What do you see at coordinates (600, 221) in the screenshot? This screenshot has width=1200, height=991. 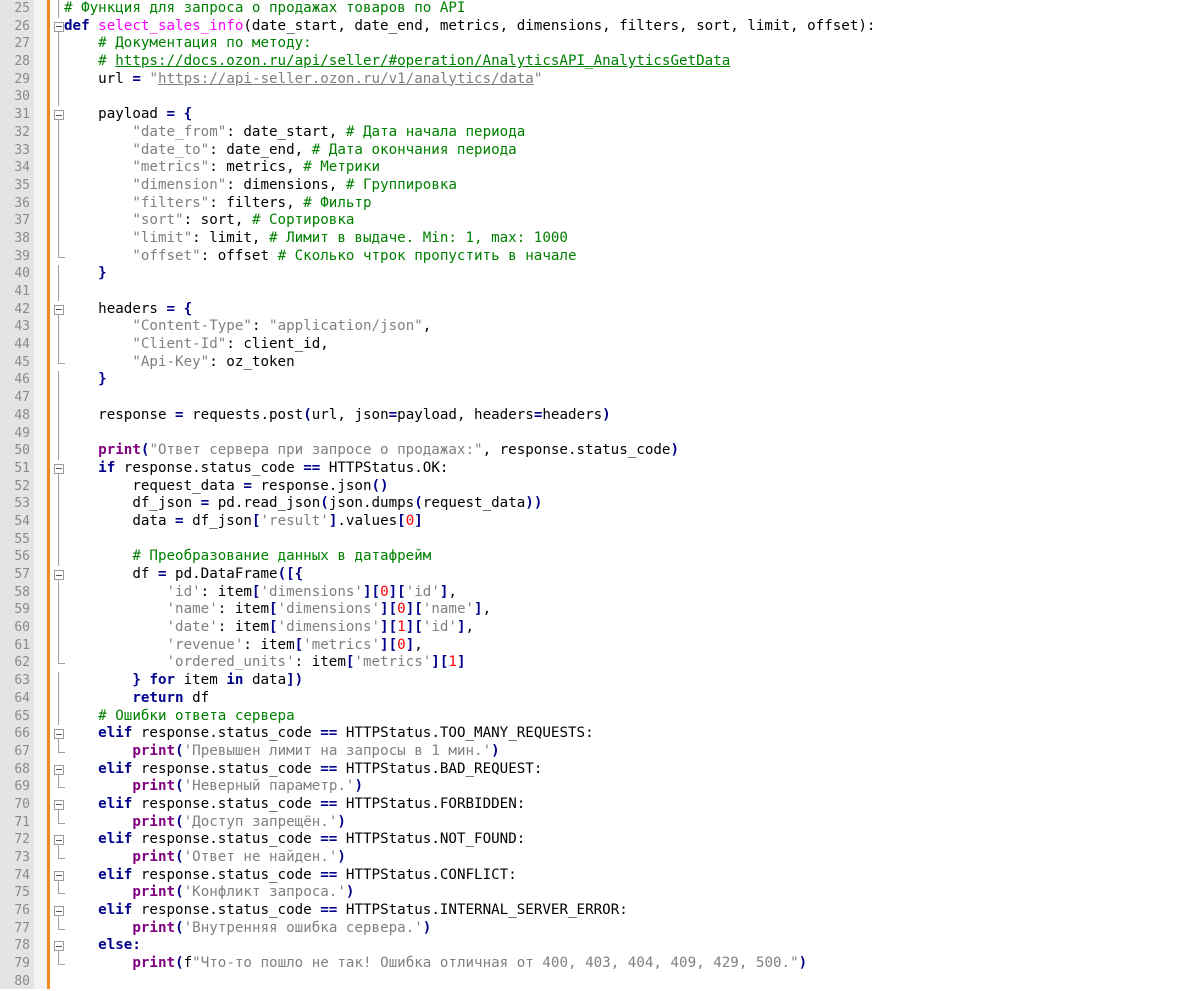 I see `code-line: 37 "sort": sort, # Сортировка` at bounding box center [600, 221].